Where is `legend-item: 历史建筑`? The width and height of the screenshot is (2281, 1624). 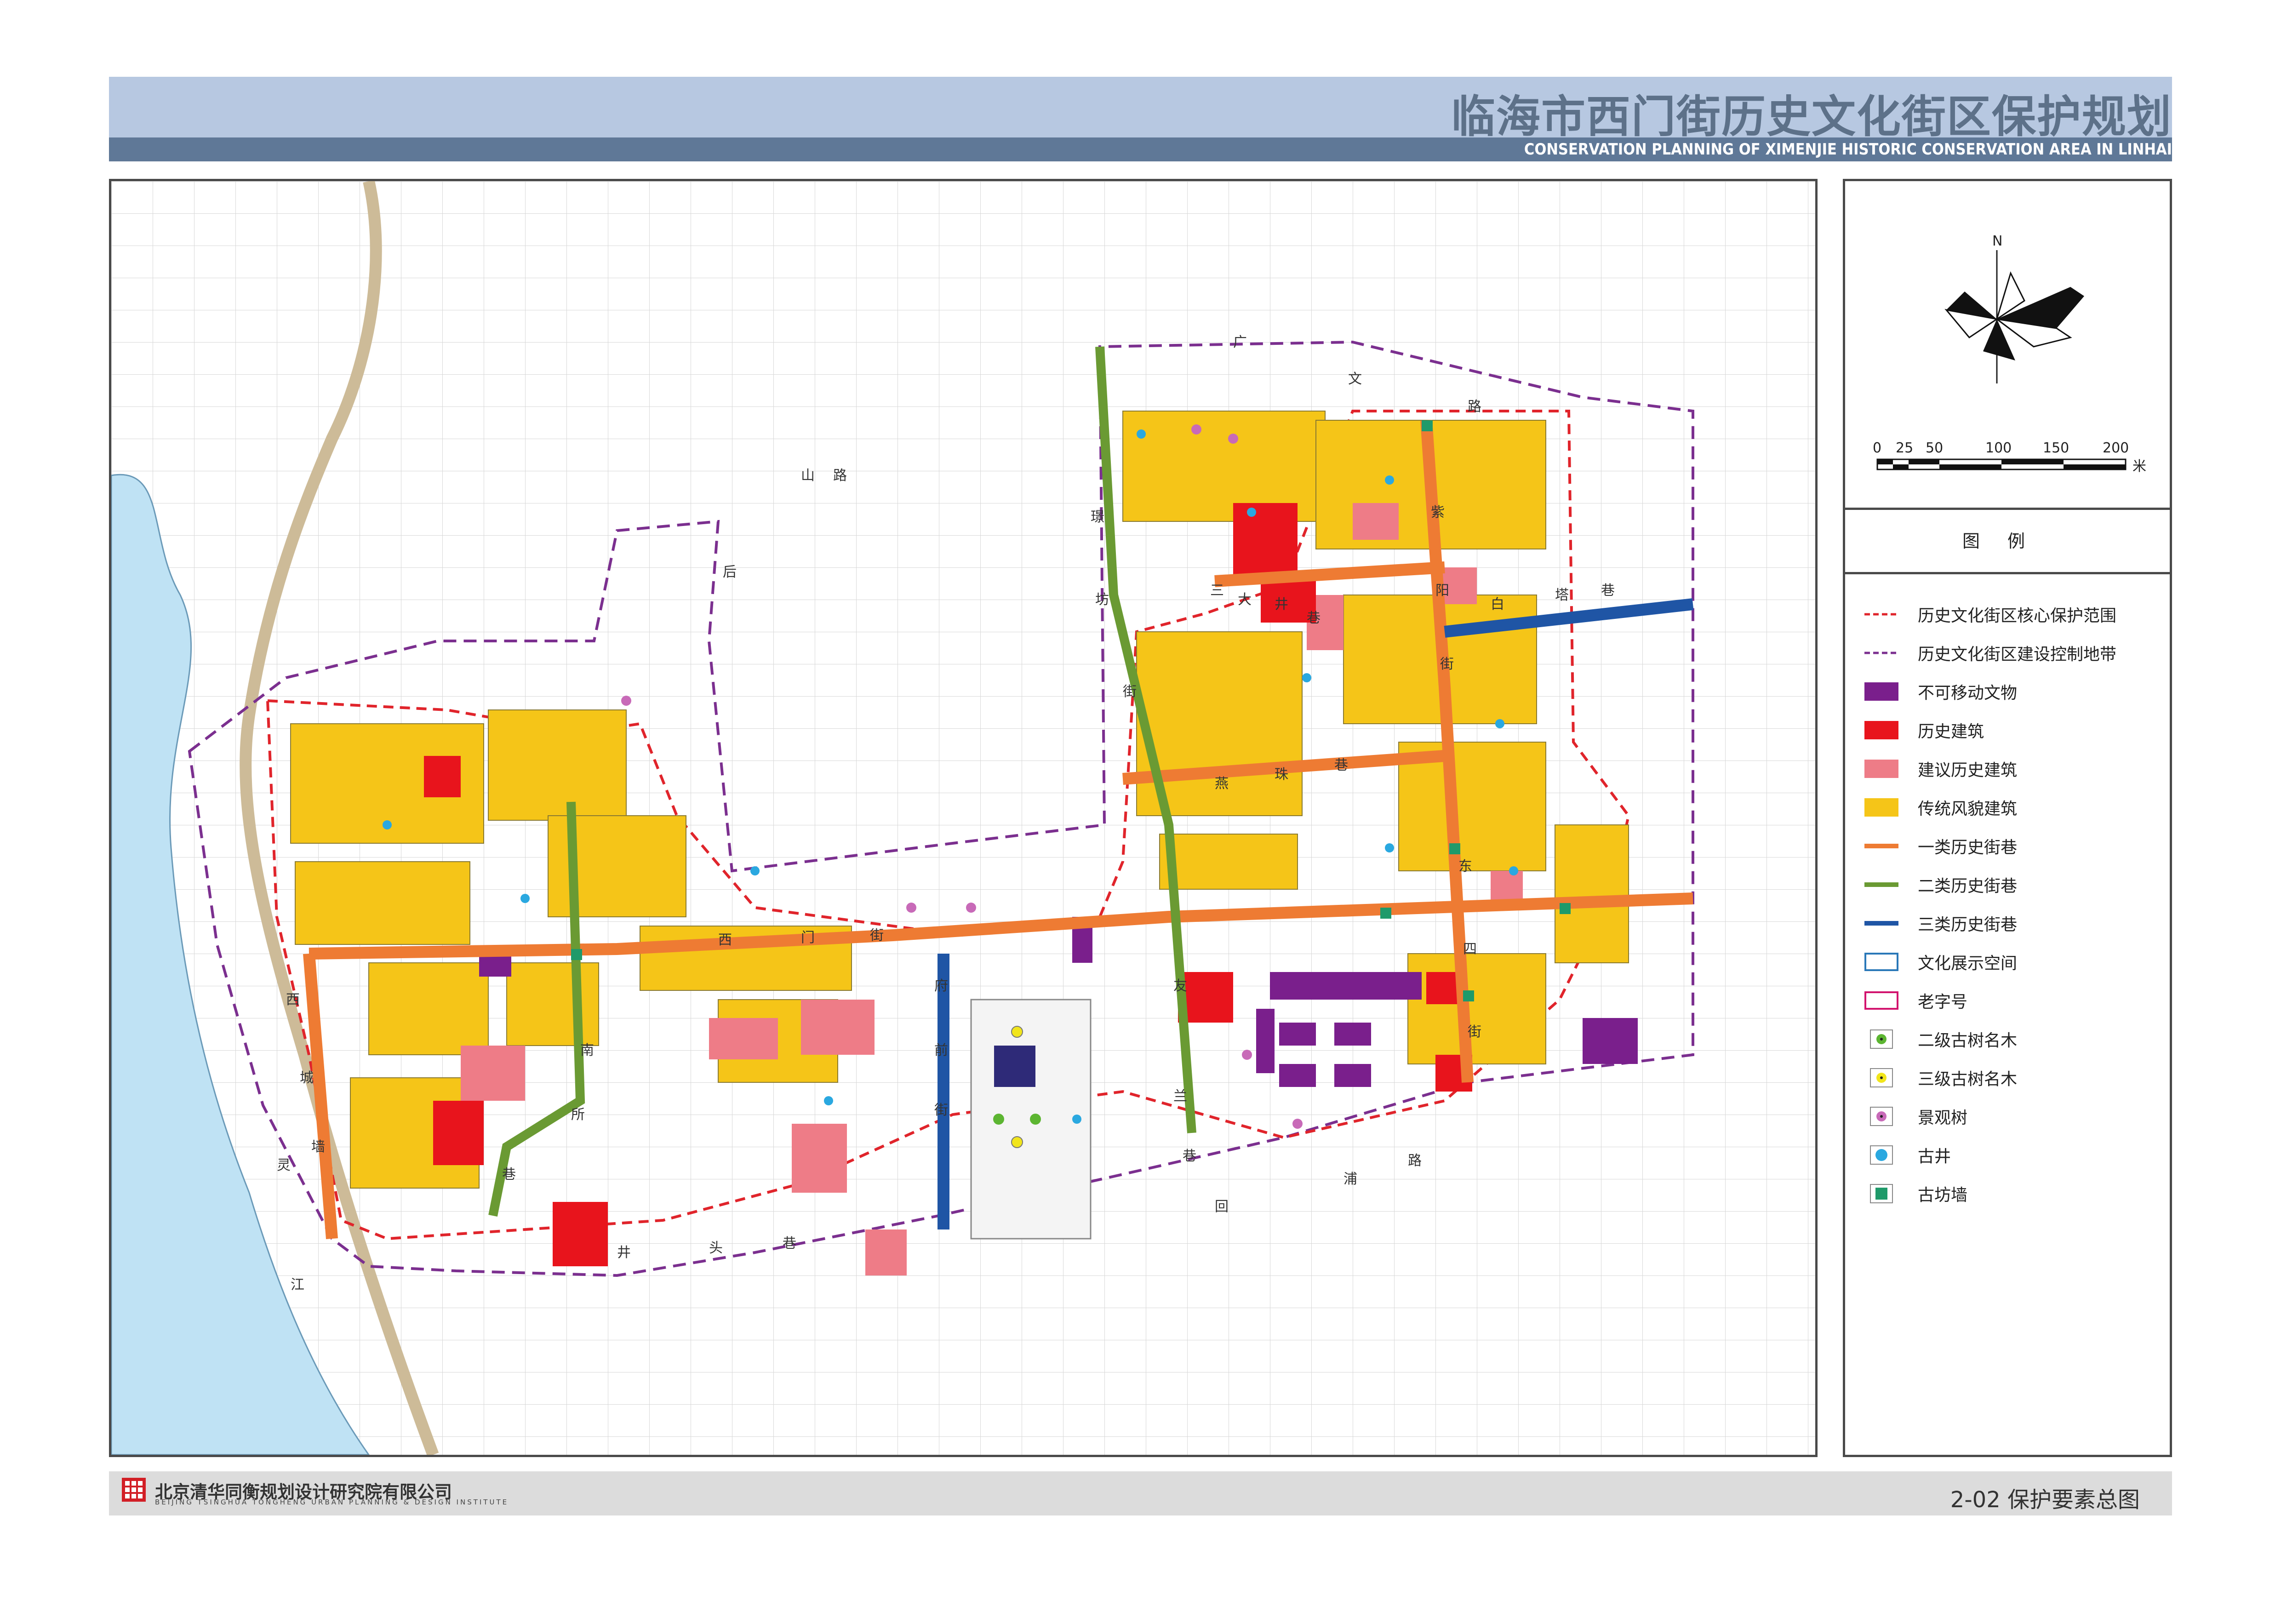 legend-item: 历史建筑 is located at coordinates (2011, 730).